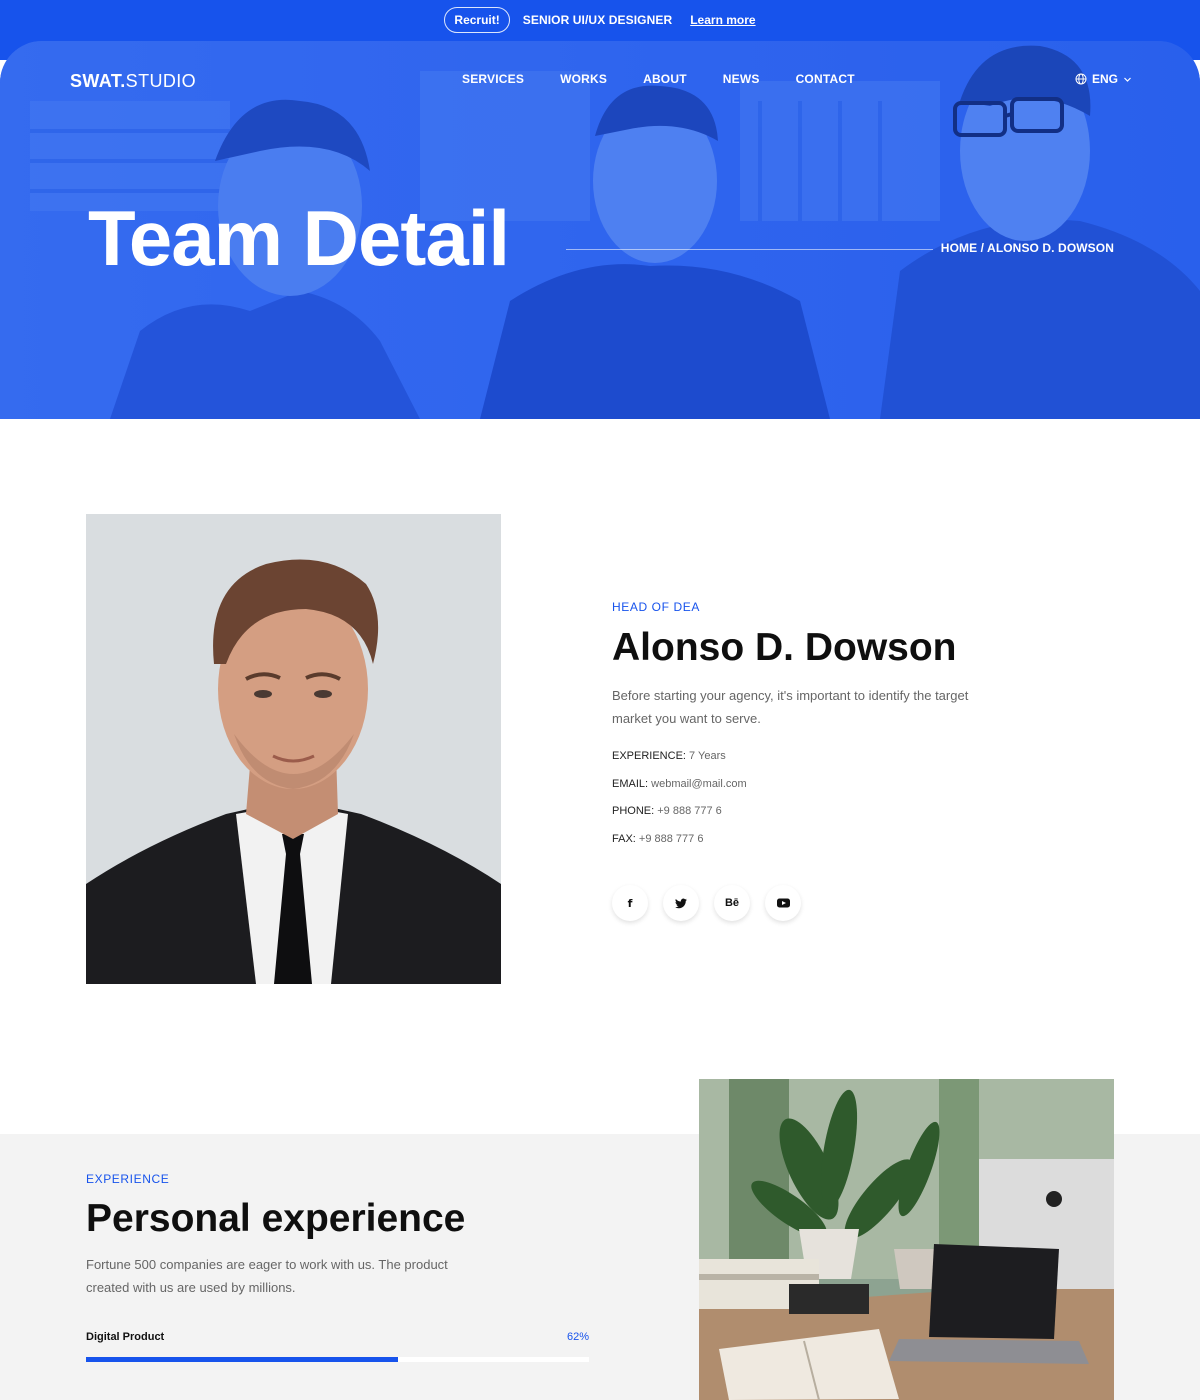 The width and height of the screenshot is (1200, 1400). What do you see at coordinates (299, 238) in the screenshot?
I see `page-title: Team Detail` at bounding box center [299, 238].